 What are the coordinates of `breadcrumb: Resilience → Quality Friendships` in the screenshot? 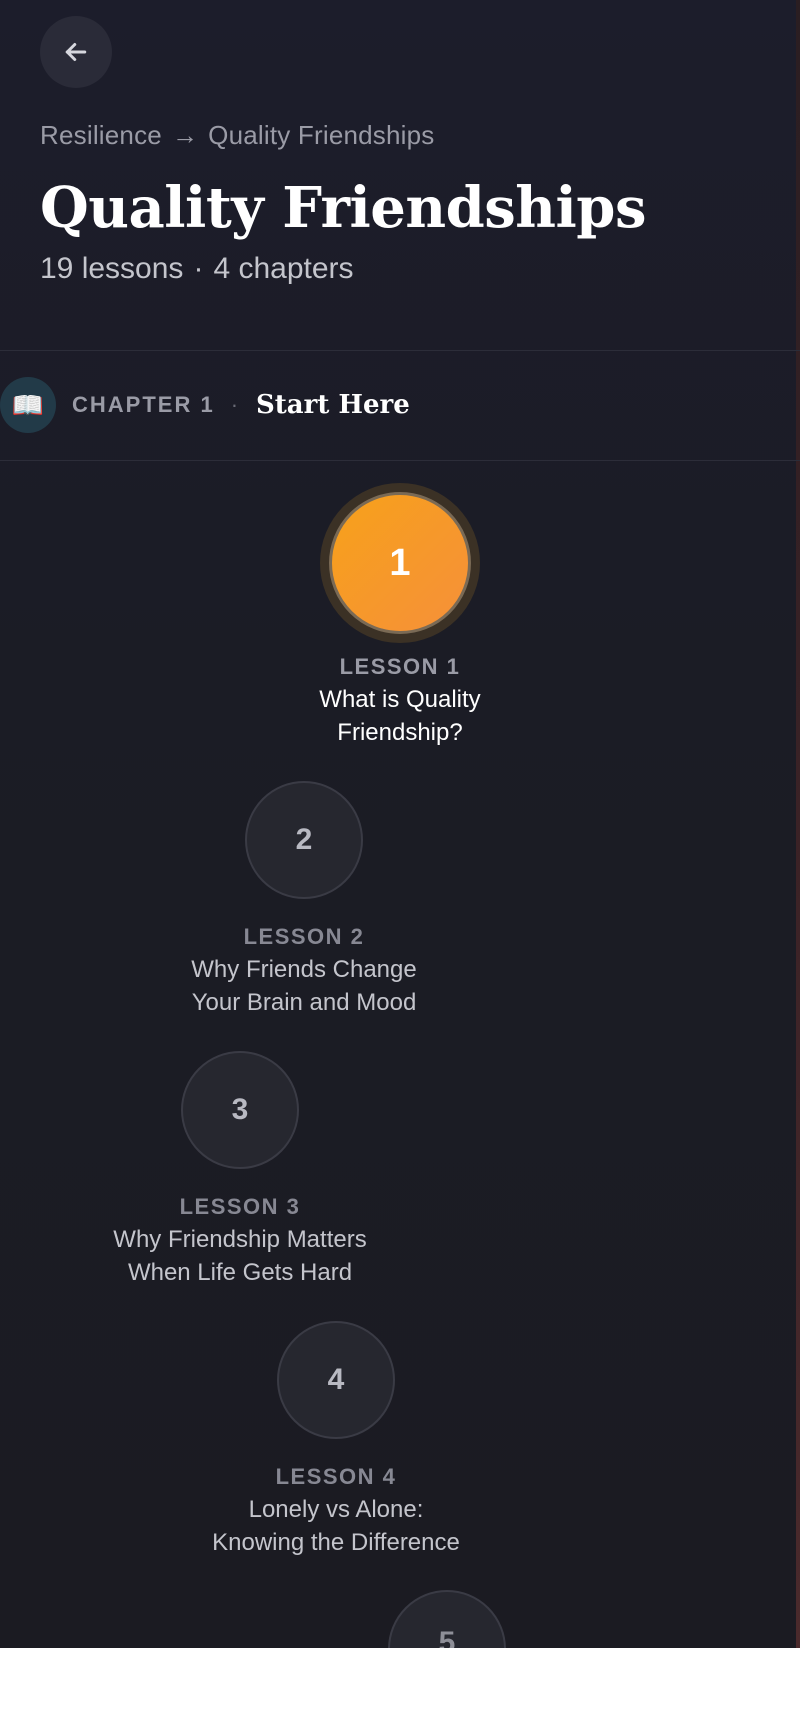 It's located at (237, 135).